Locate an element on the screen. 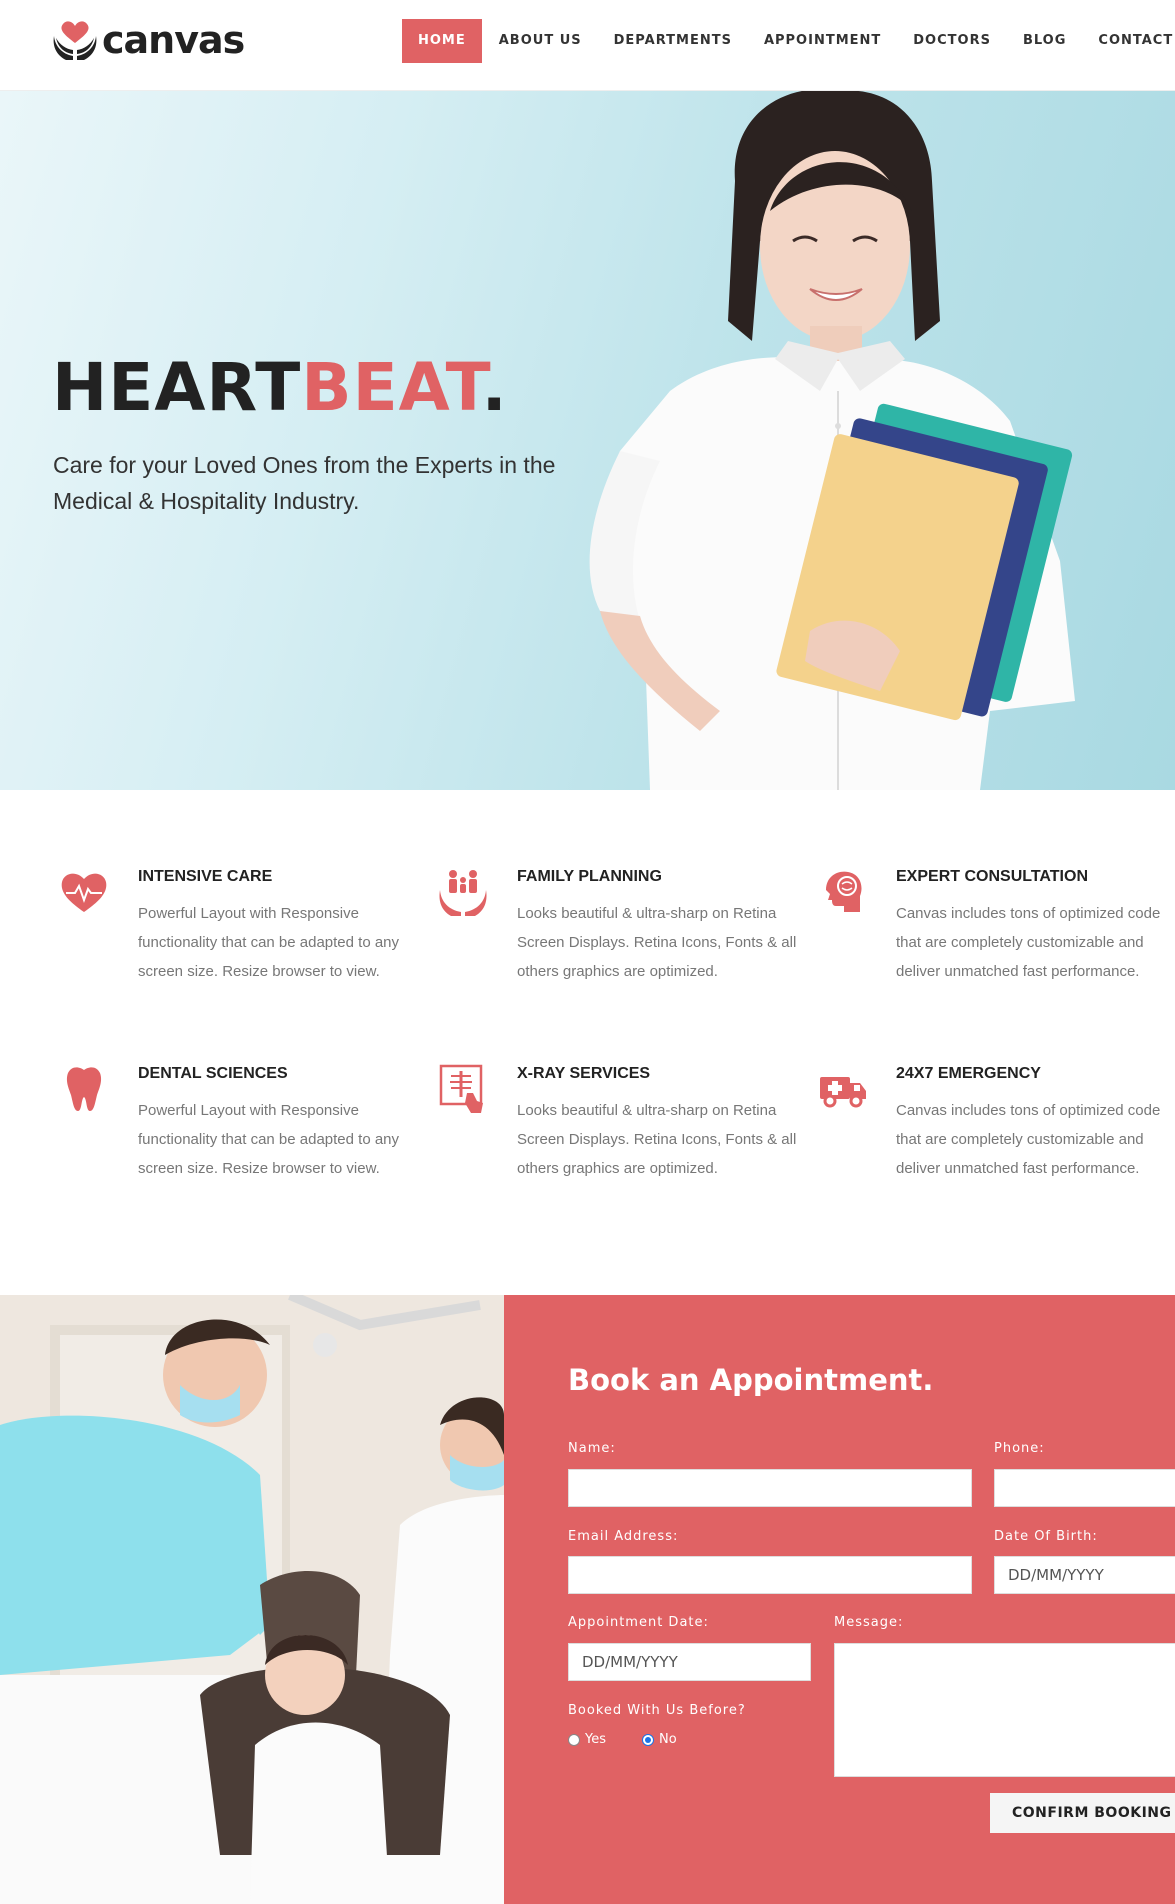  heart-hands-logo-icon is located at coordinates (75, 40).